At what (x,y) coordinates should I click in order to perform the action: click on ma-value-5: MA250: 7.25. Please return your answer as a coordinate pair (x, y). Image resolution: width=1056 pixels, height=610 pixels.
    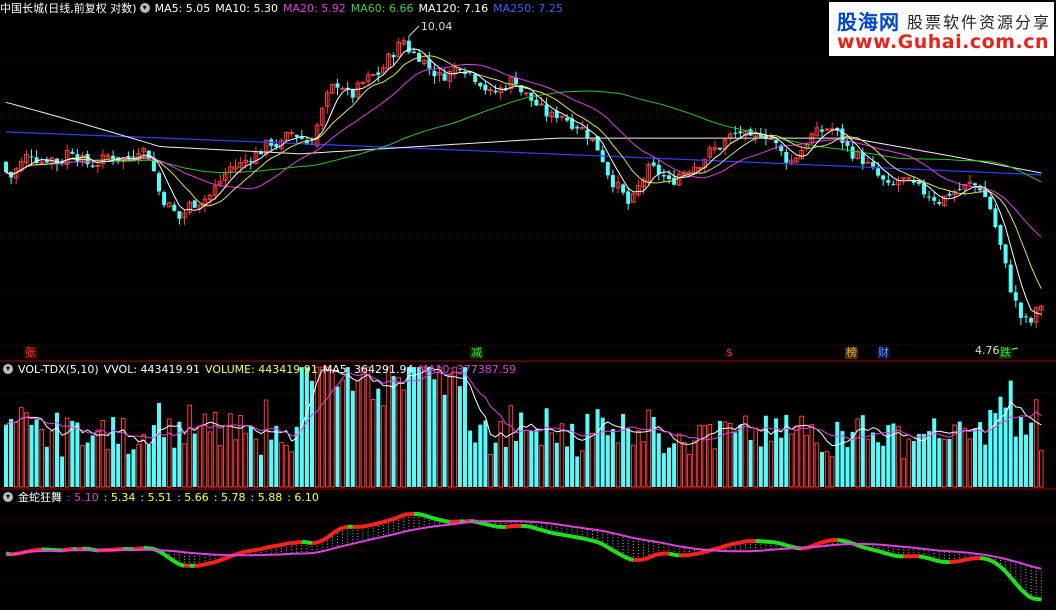
    Looking at the image, I should click on (528, 8).